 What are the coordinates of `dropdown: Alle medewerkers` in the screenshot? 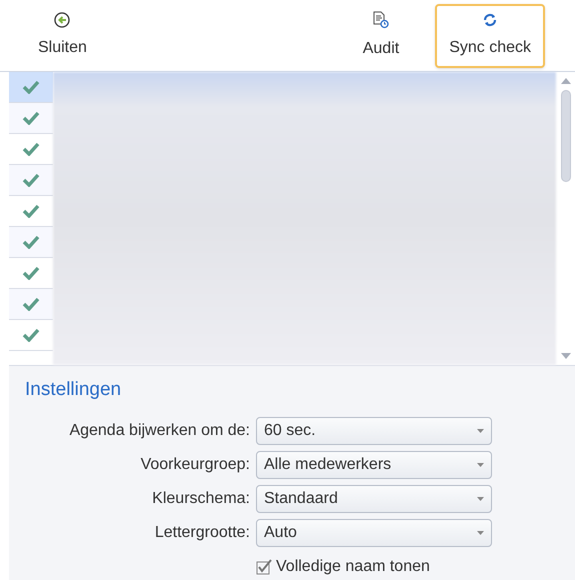 It's located at (374, 464).